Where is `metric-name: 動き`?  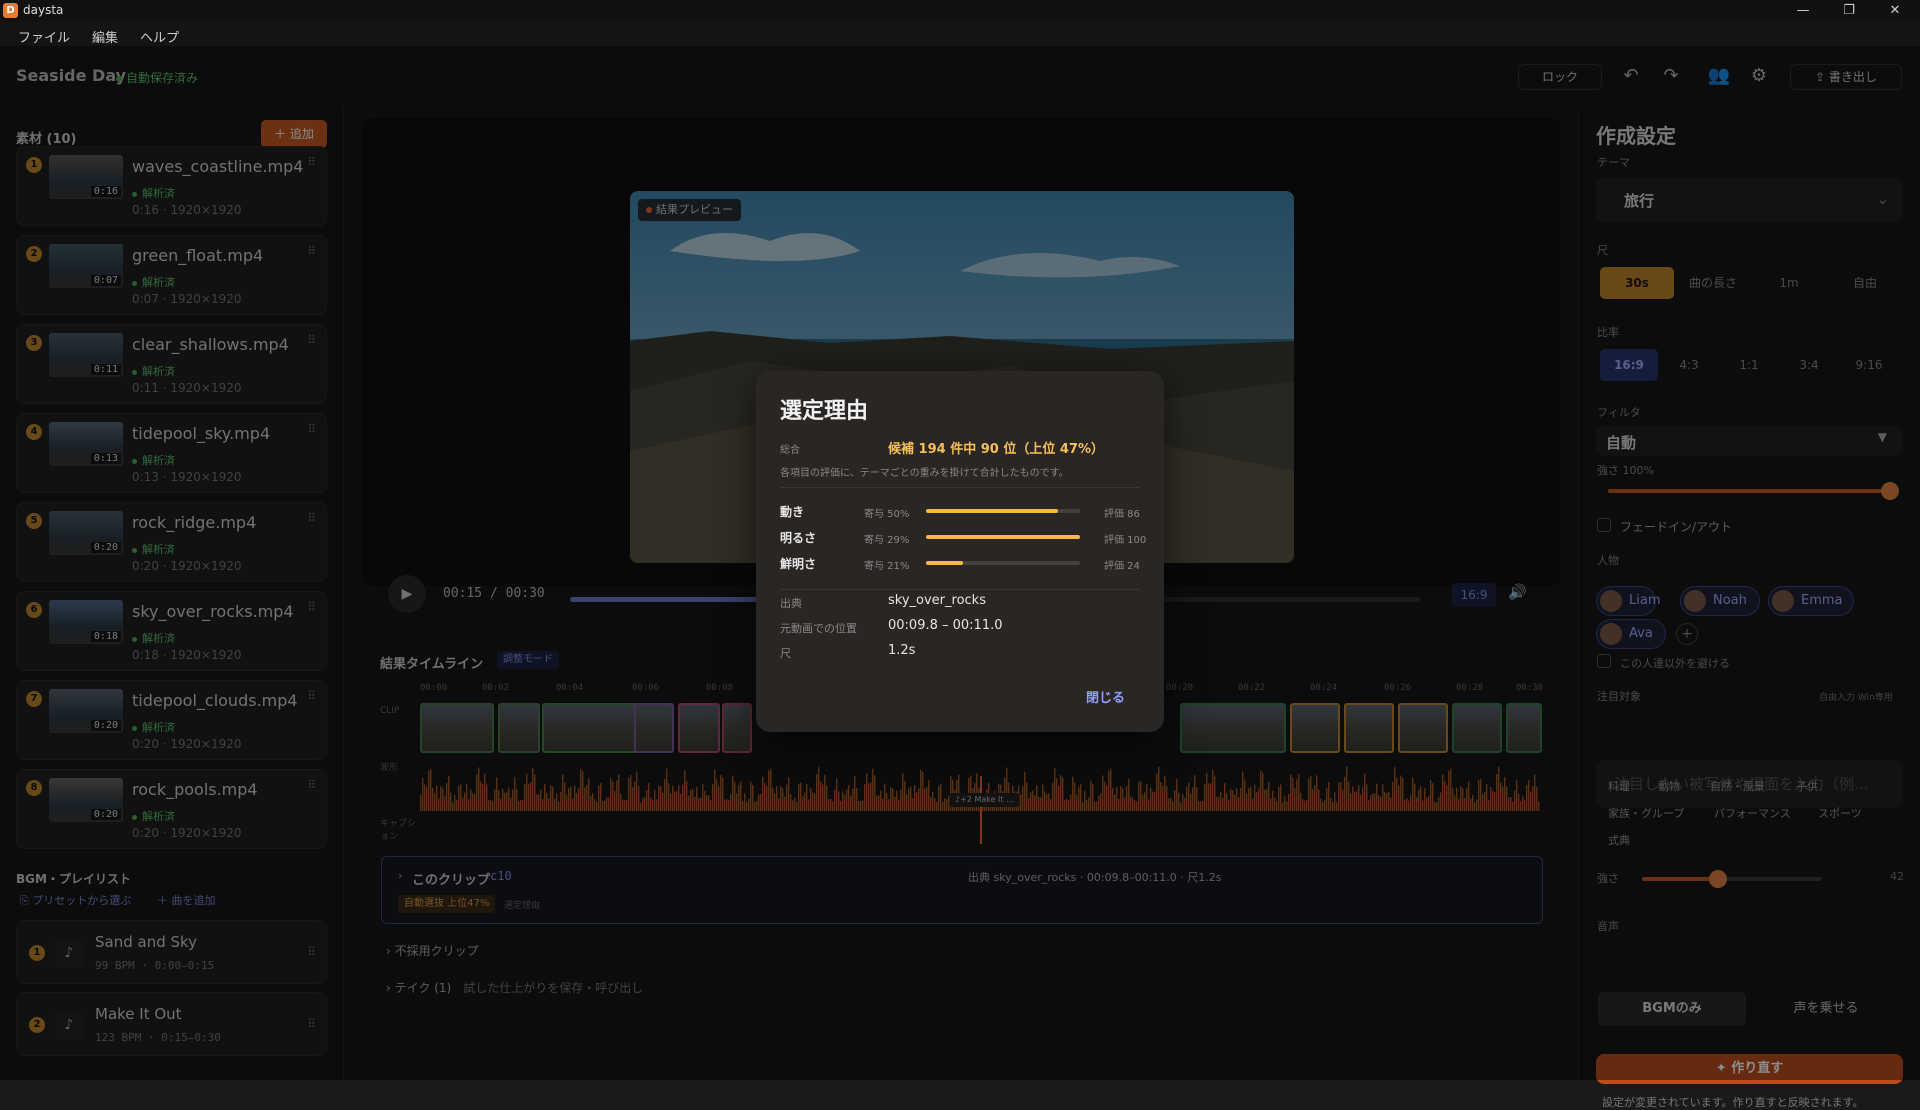 metric-name: 動き is located at coordinates (792, 512).